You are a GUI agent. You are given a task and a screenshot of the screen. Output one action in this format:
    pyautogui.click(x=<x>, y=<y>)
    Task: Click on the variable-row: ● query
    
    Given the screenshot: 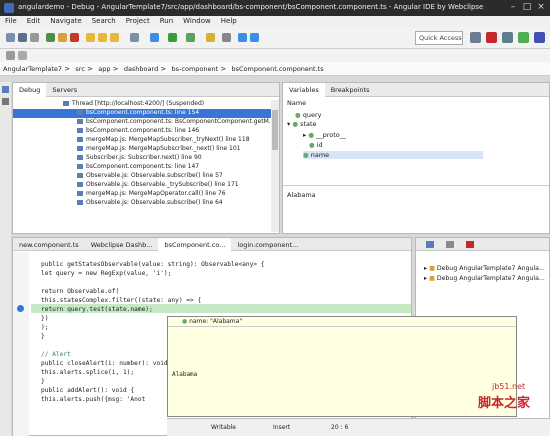 What is the action you would take?
    pyautogui.click(x=308, y=115)
    